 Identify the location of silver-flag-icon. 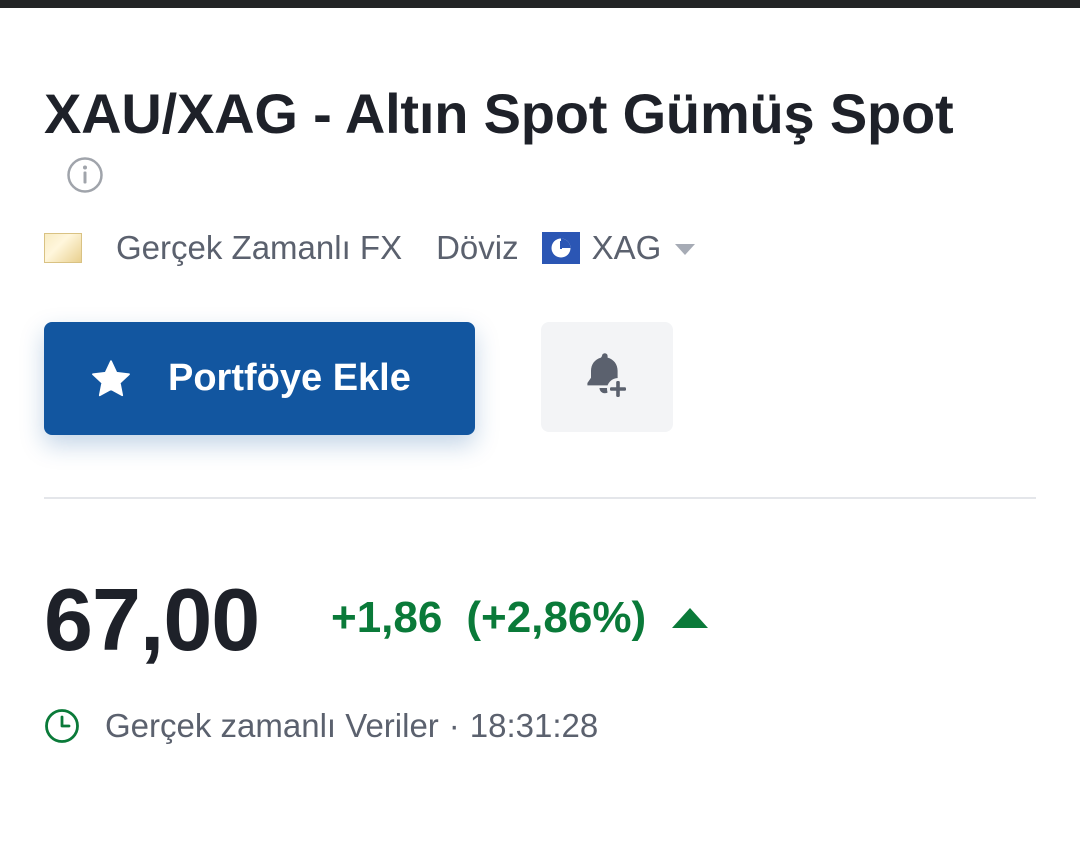
(560, 248).